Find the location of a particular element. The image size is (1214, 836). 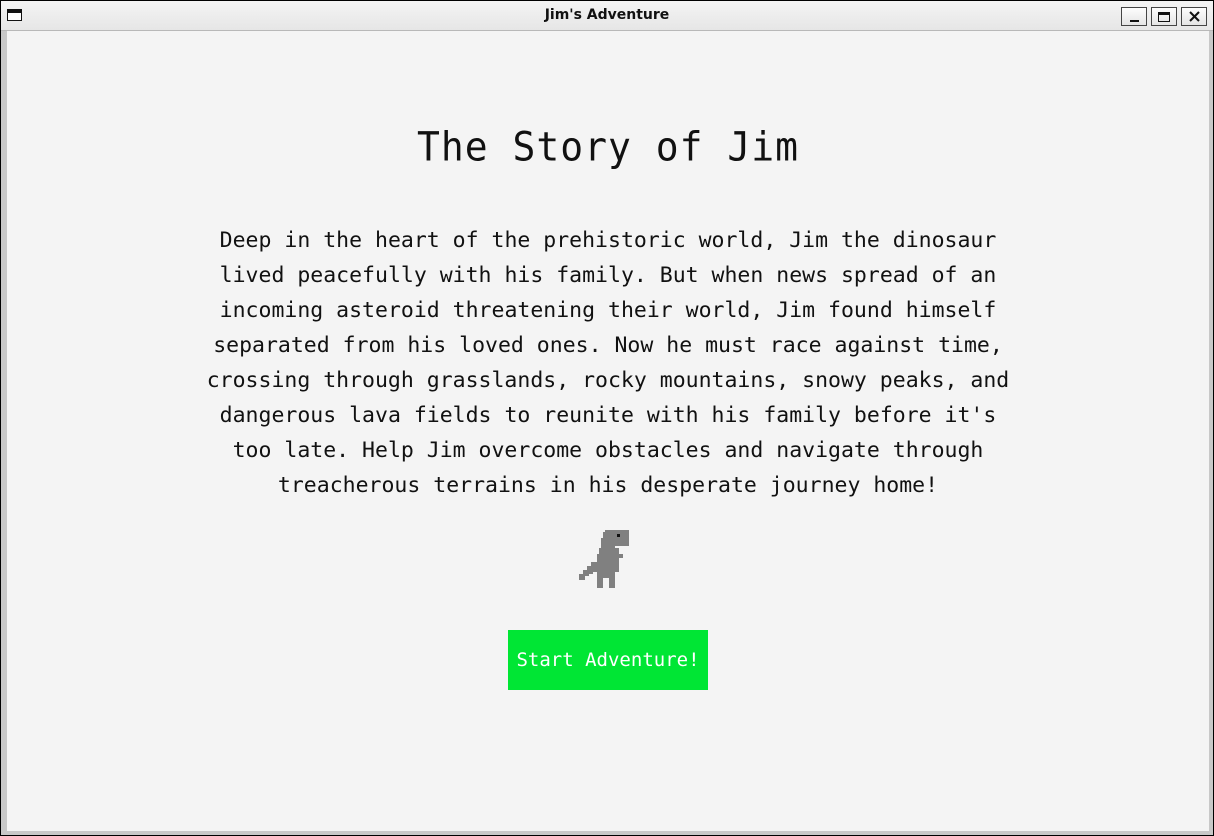

maximize-button is located at coordinates (1164, 16).